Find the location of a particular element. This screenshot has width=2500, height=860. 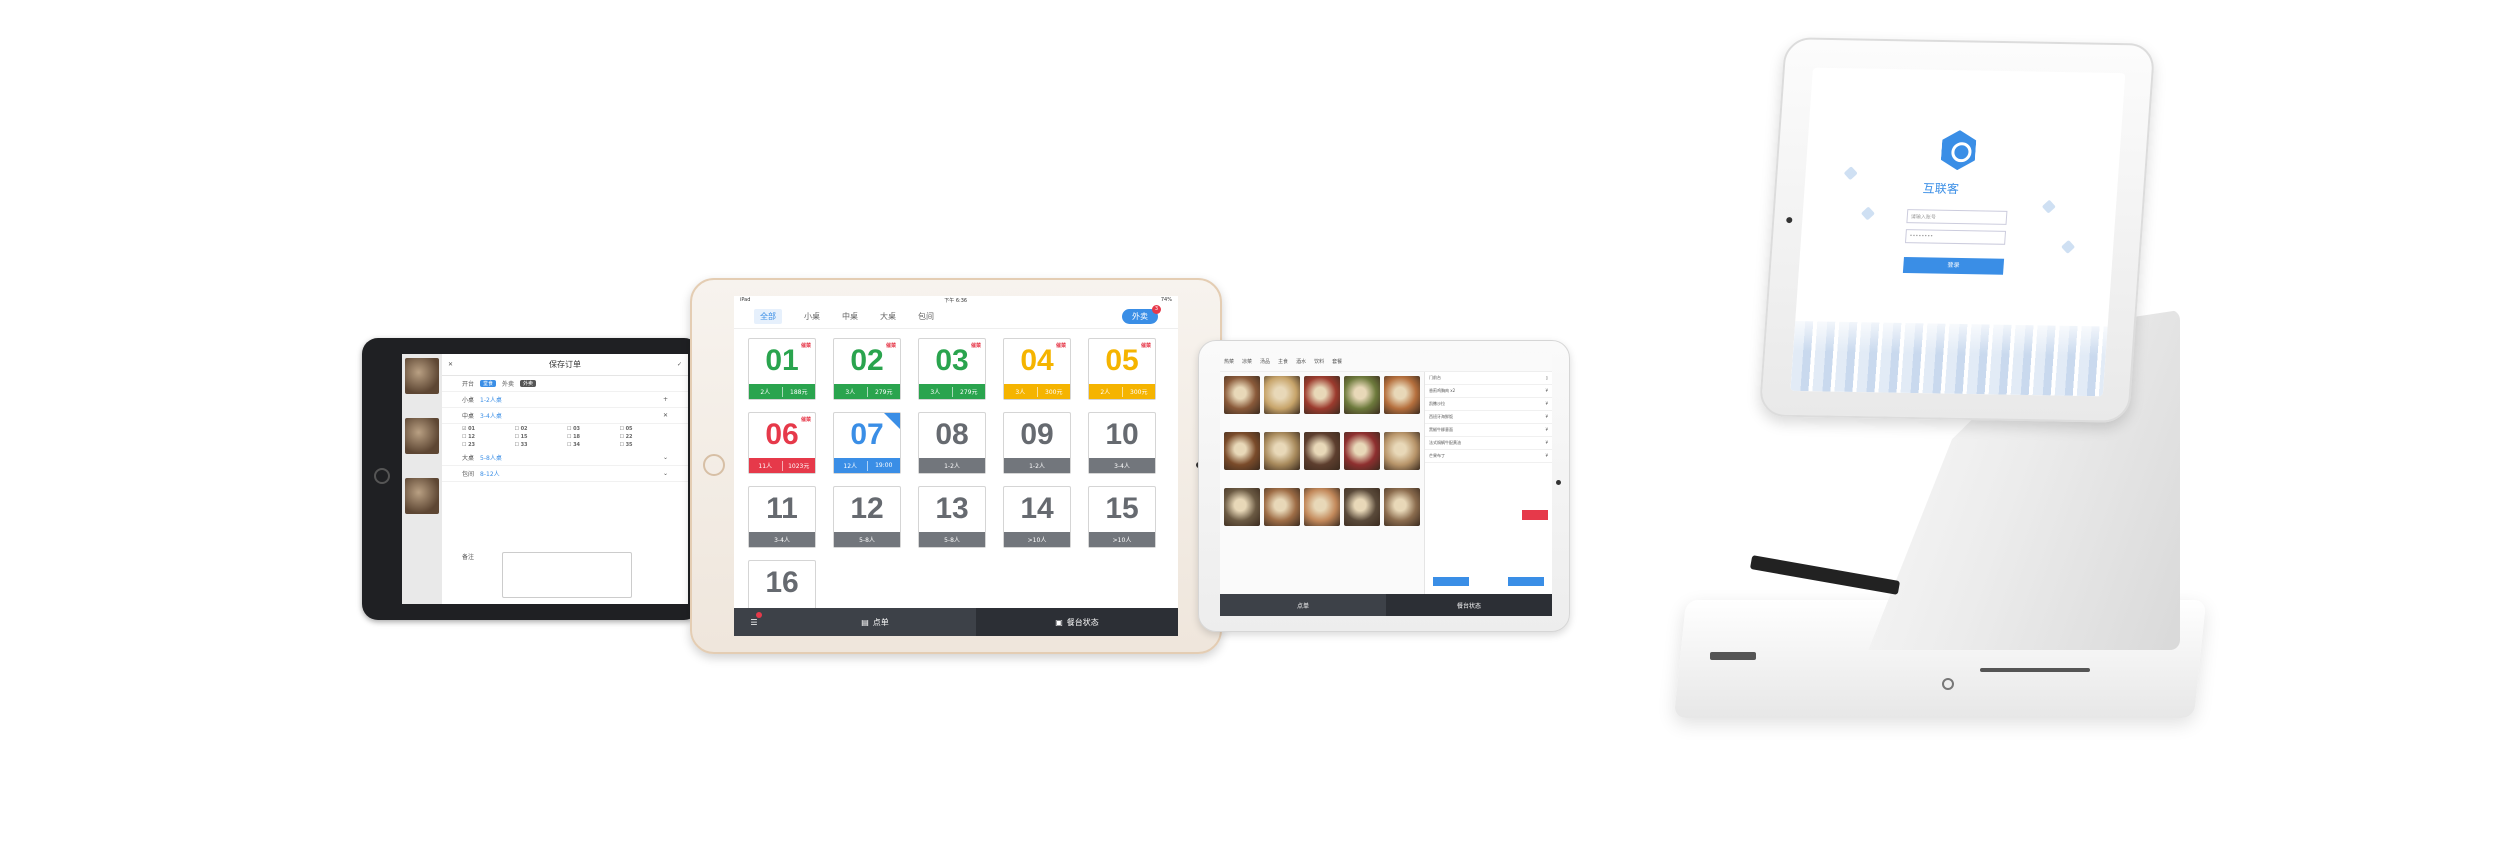

order-nav-button: ▤ 点单 is located at coordinates (875, 622).